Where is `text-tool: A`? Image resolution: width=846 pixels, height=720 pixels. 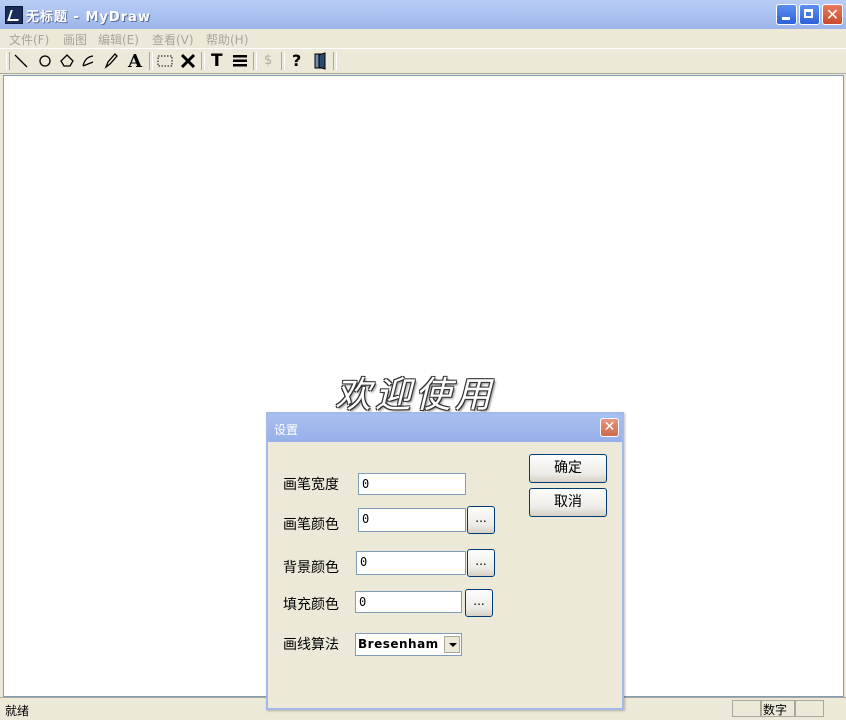
text-tool: A is located at coordinates (135, 61).